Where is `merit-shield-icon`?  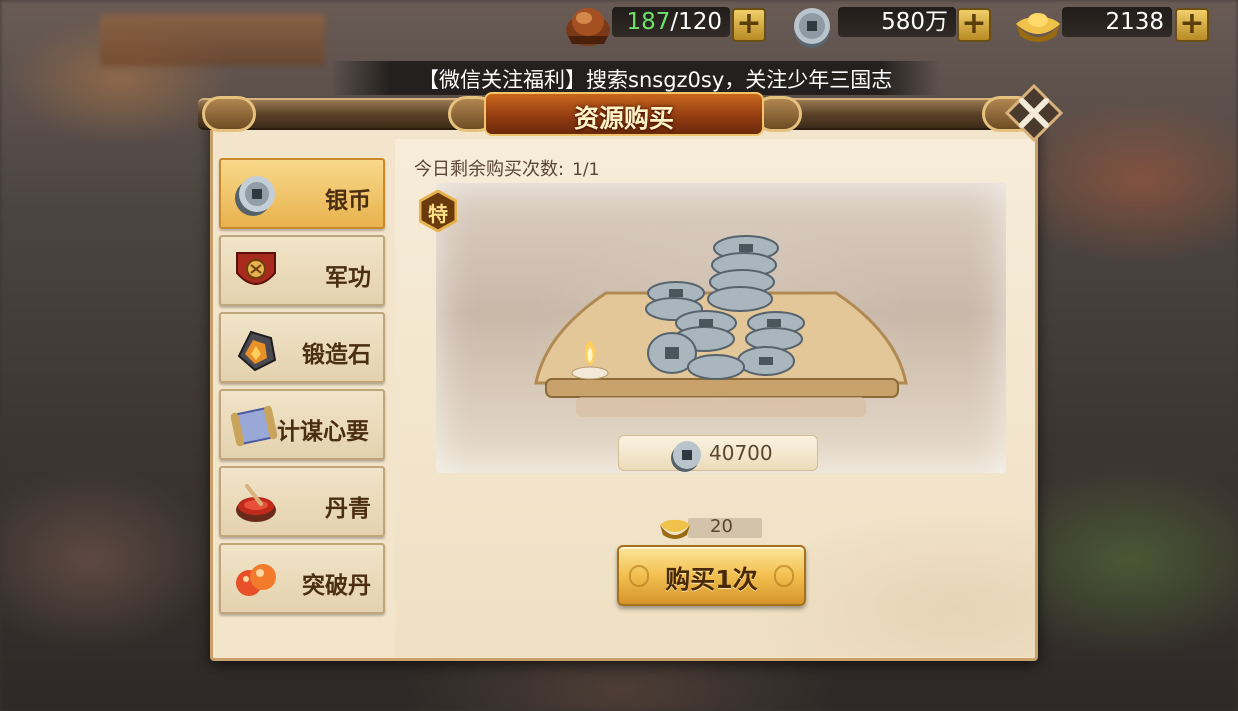
merit-shield-icon is located at coordinates (256, 268).